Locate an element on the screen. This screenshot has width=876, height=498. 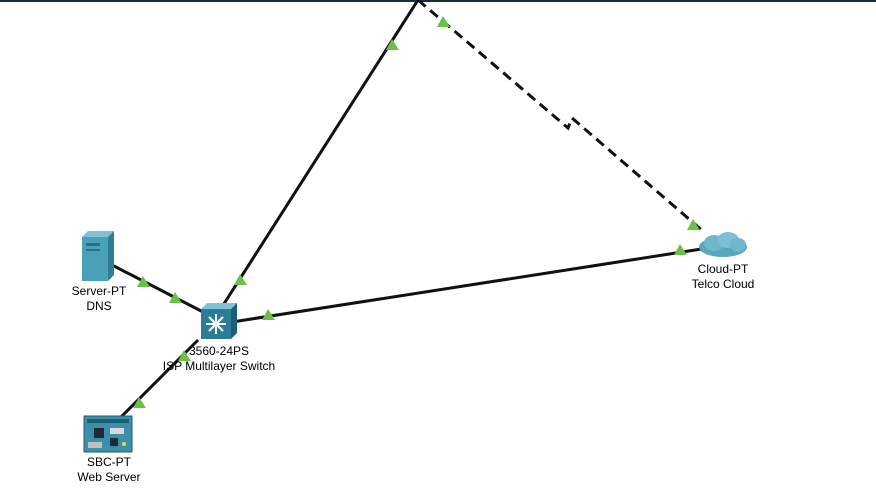
cloud-model: Cloud-PT is located at coordinates (723, 269).